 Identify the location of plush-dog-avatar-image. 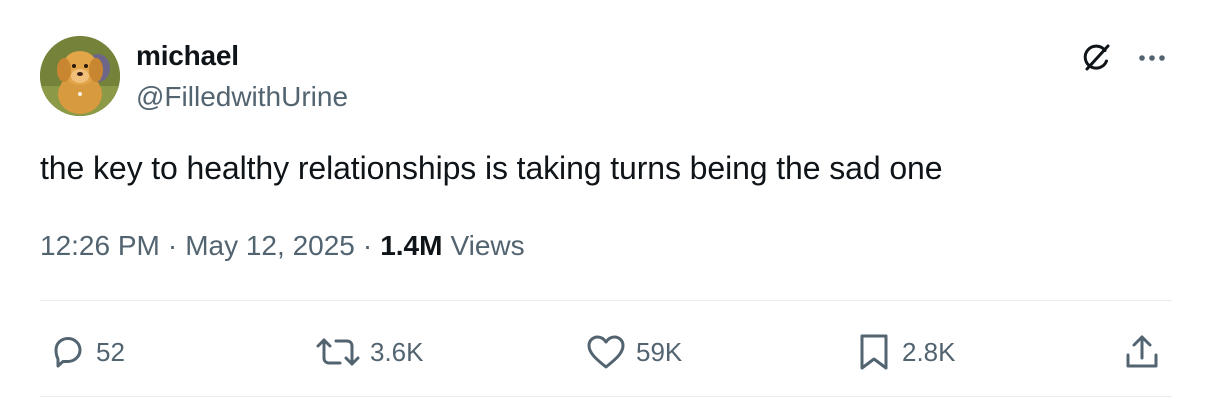
(80, 76).